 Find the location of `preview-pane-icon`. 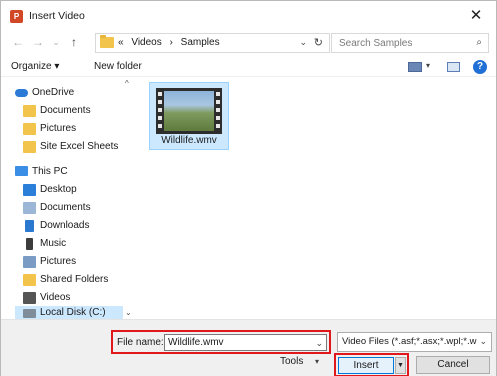

preview-pane-icon is located at coordinates (453, 67).